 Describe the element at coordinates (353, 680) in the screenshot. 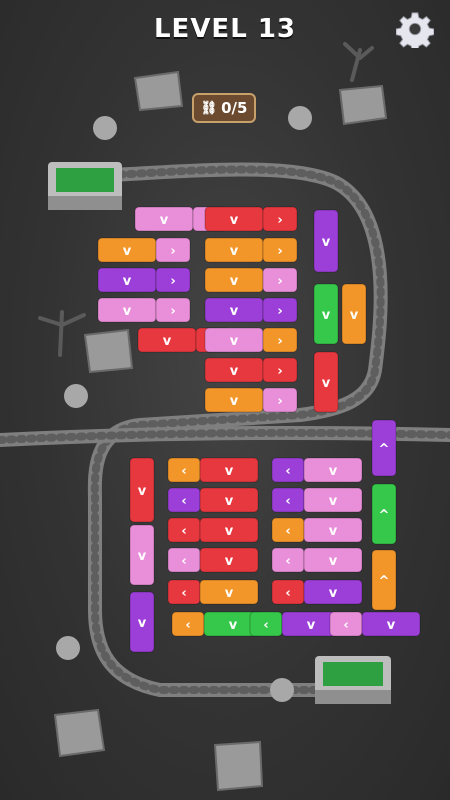

I see `station-bottom-right` at that location.